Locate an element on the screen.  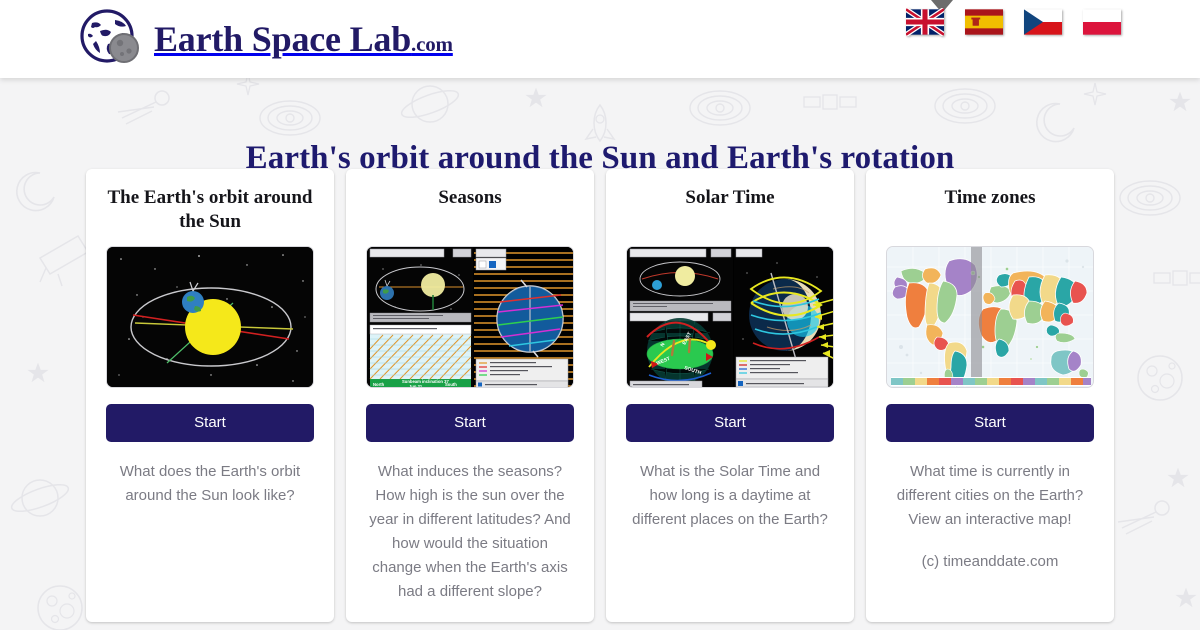
language-option-cs is located at coordinates (1043, 22).